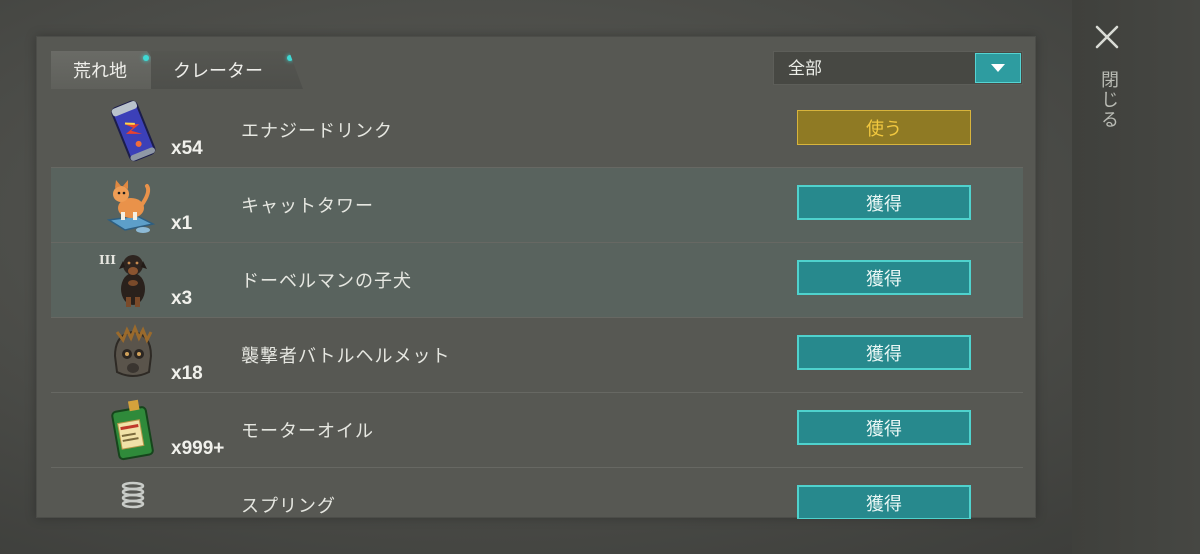 Image resolution: width=1200 pixels, height=554 pixels. Describe the element at coordinates (326, 281) in the screenshot. I see `item-name: ドーベルマンの子犬` at that location.